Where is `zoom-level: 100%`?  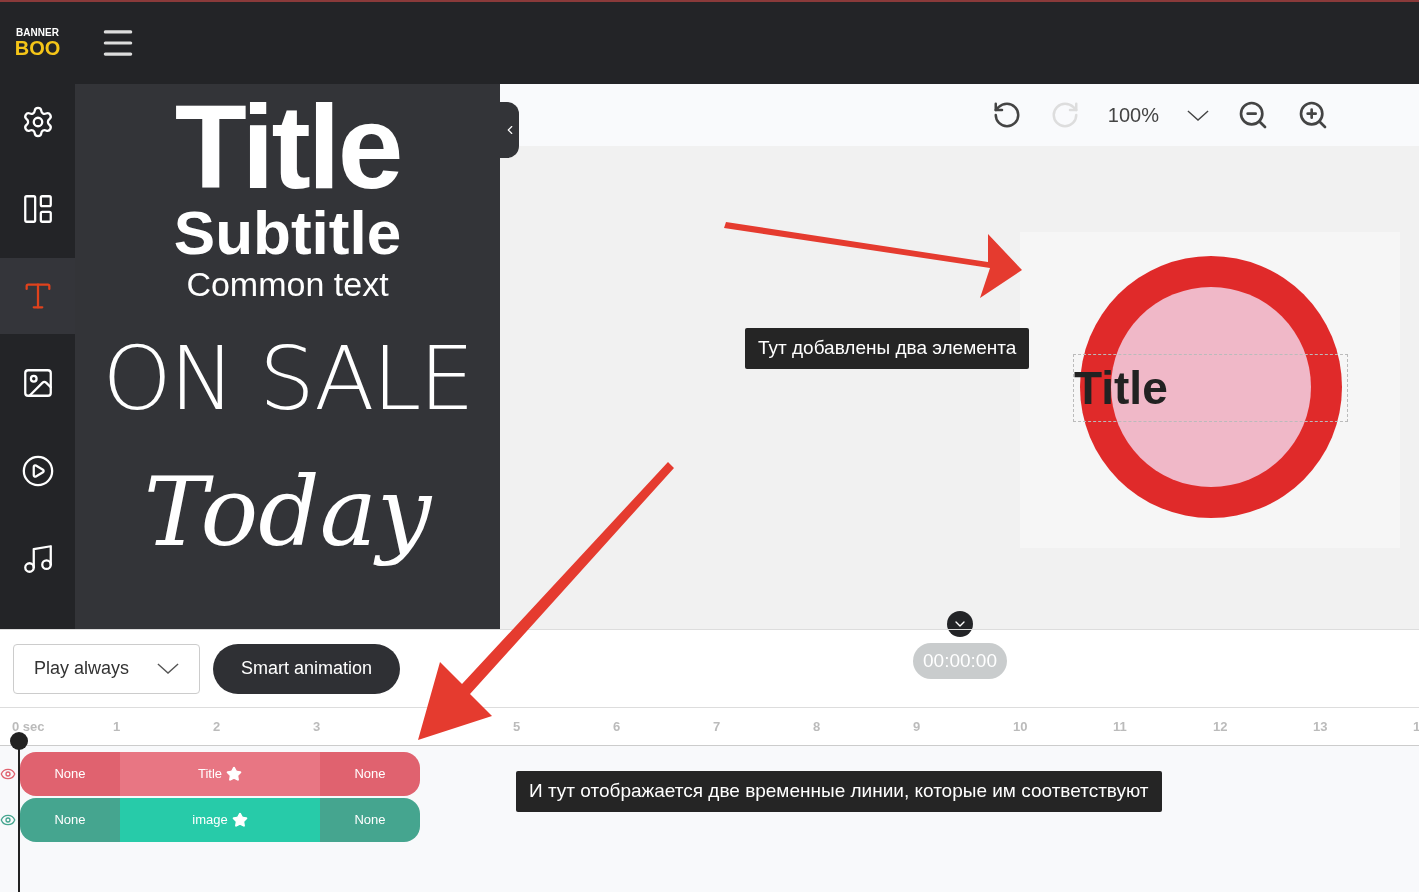
zoom-level: 100% is located at coordinates (1133, 115).